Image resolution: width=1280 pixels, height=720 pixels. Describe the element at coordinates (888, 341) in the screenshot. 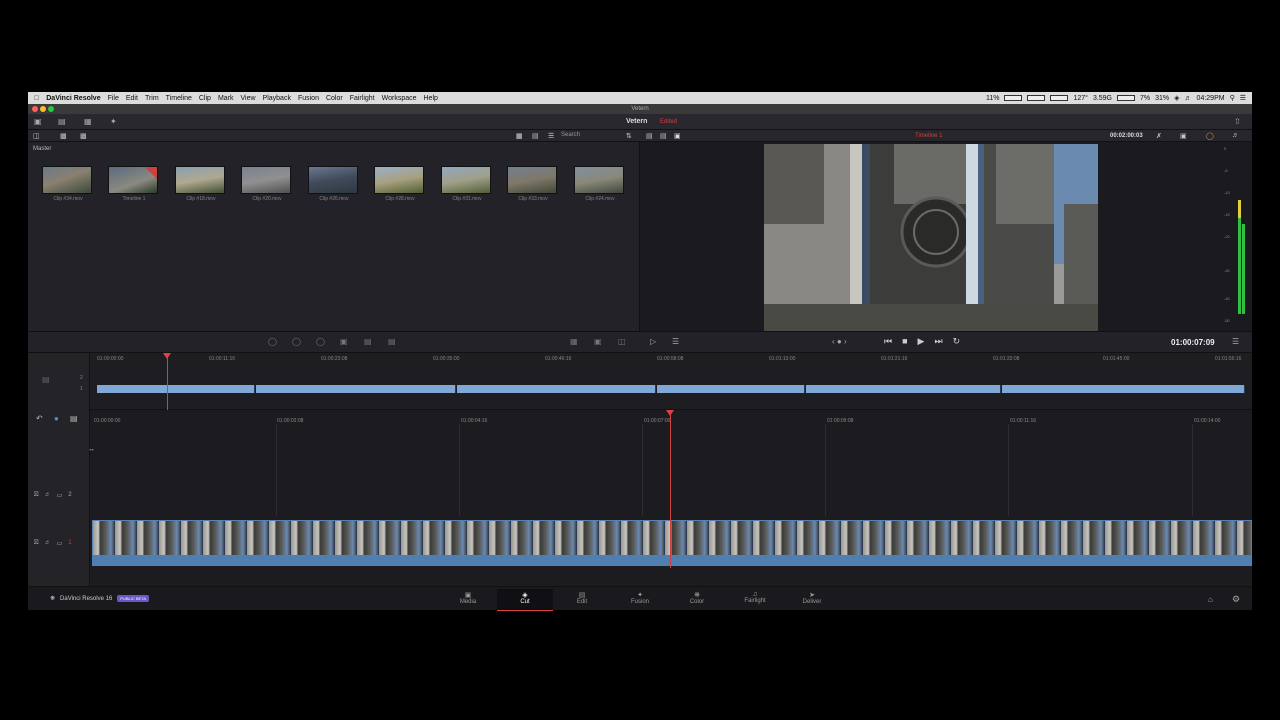

I see `skip-back-icon: ⏮` at that location.